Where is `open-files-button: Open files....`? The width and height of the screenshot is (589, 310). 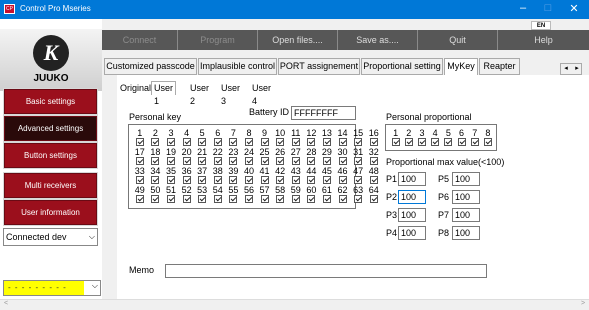
open-files-button: Open files.... is located at coordinates (298, 40).